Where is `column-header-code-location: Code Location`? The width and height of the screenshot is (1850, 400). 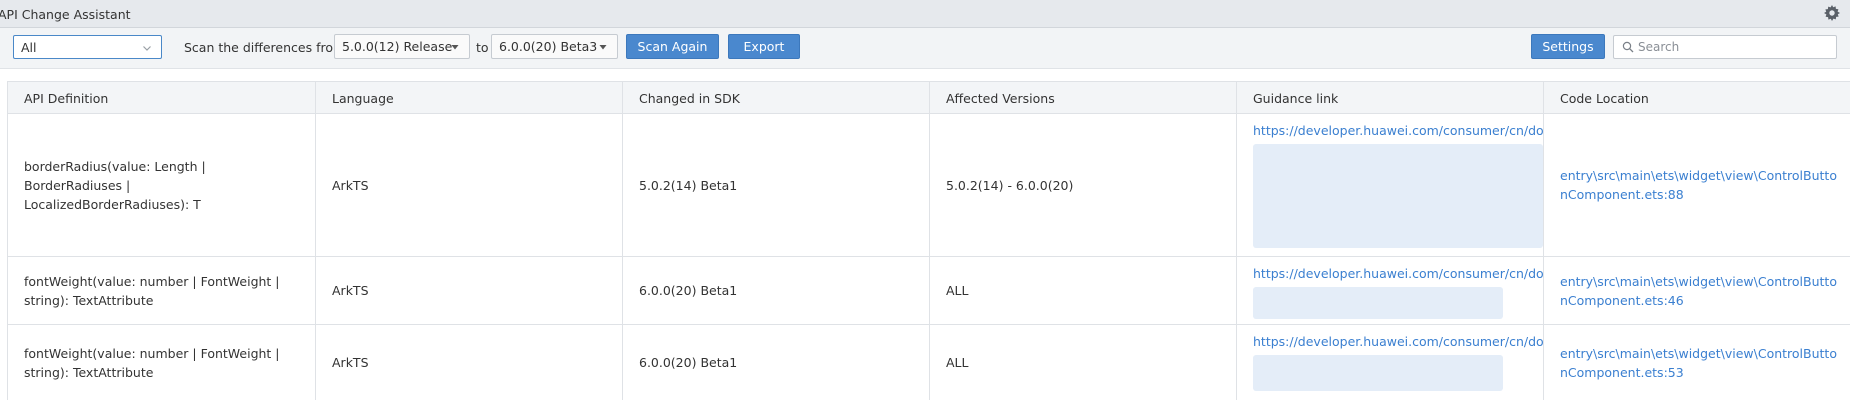
column-header-code-location: Code Location is located at coordinates (1697, 98).